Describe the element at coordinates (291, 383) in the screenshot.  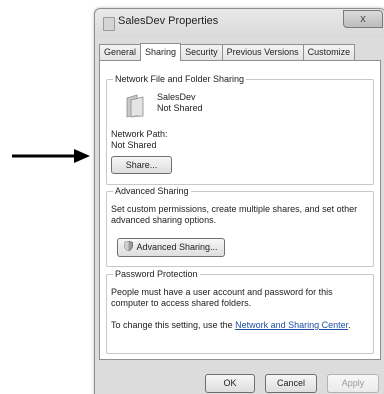
I see `cancel-button: Cancel` at that location.